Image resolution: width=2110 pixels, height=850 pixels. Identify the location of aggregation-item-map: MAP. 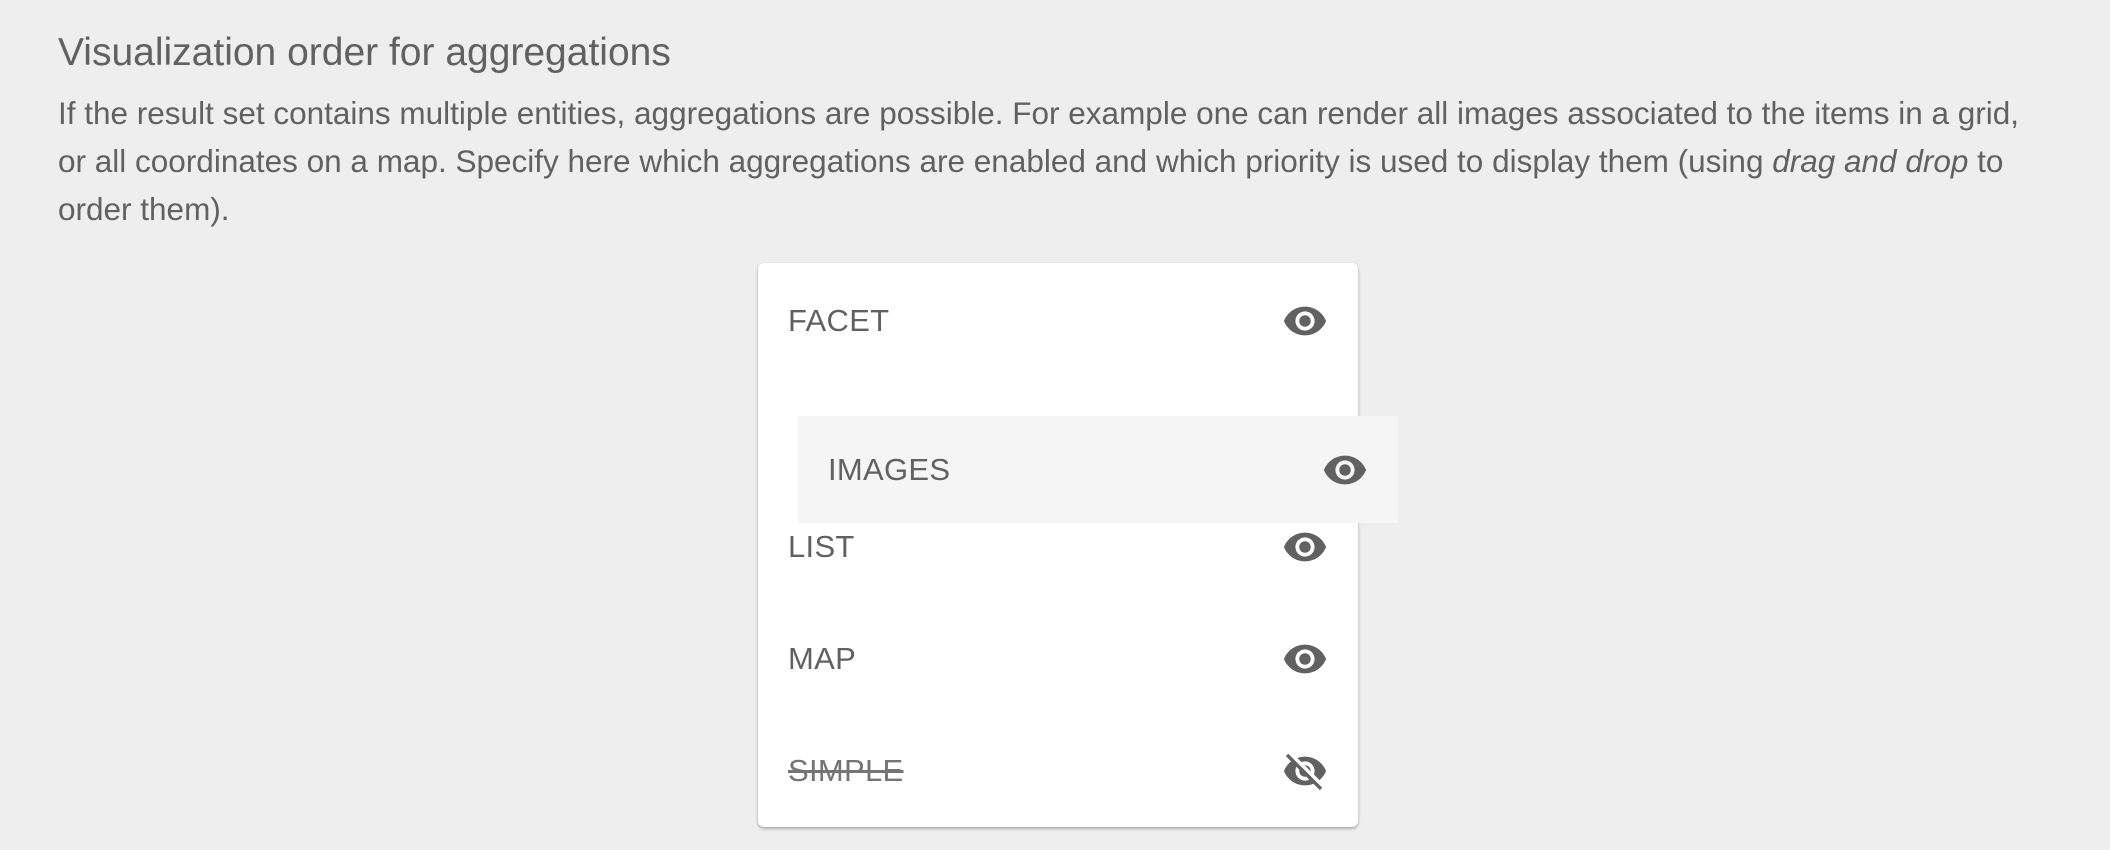
(1058, 659).